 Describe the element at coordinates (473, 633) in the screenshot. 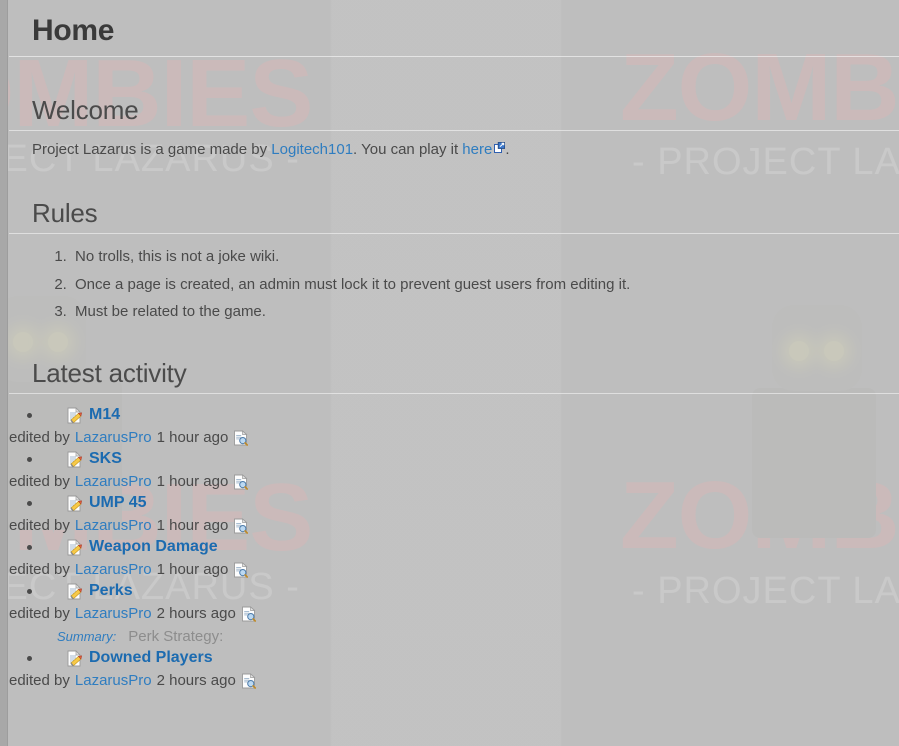

I see `activity-summary: Summary: Perk Strategy:` at that location.